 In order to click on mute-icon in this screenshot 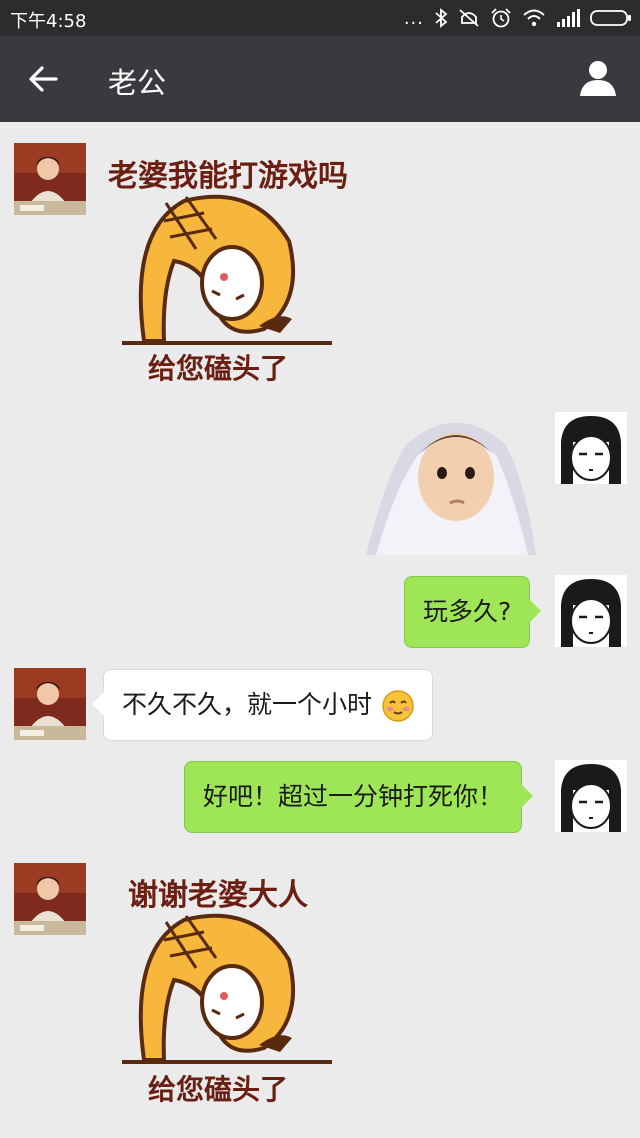, I will do `click(469, 18)`.